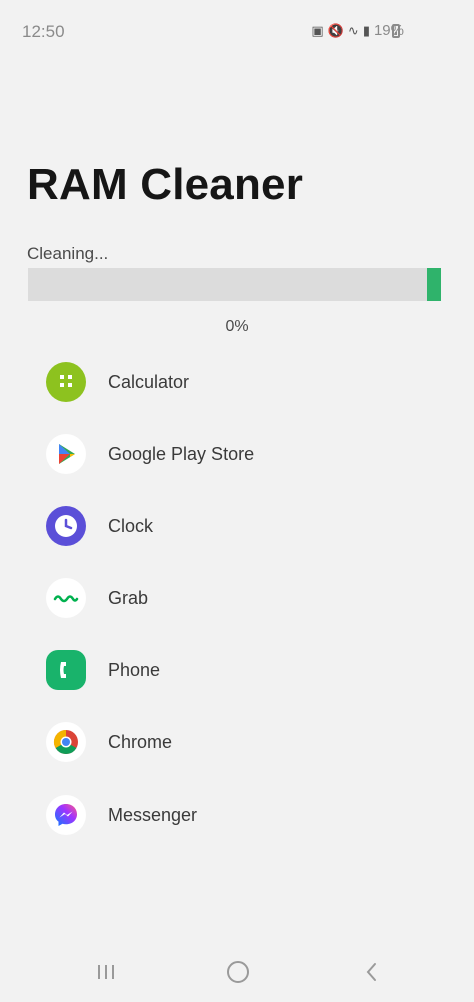  Describe the element at coordinates (149, 381) in the screenshot. I see `app-name: Calculator` at that location.